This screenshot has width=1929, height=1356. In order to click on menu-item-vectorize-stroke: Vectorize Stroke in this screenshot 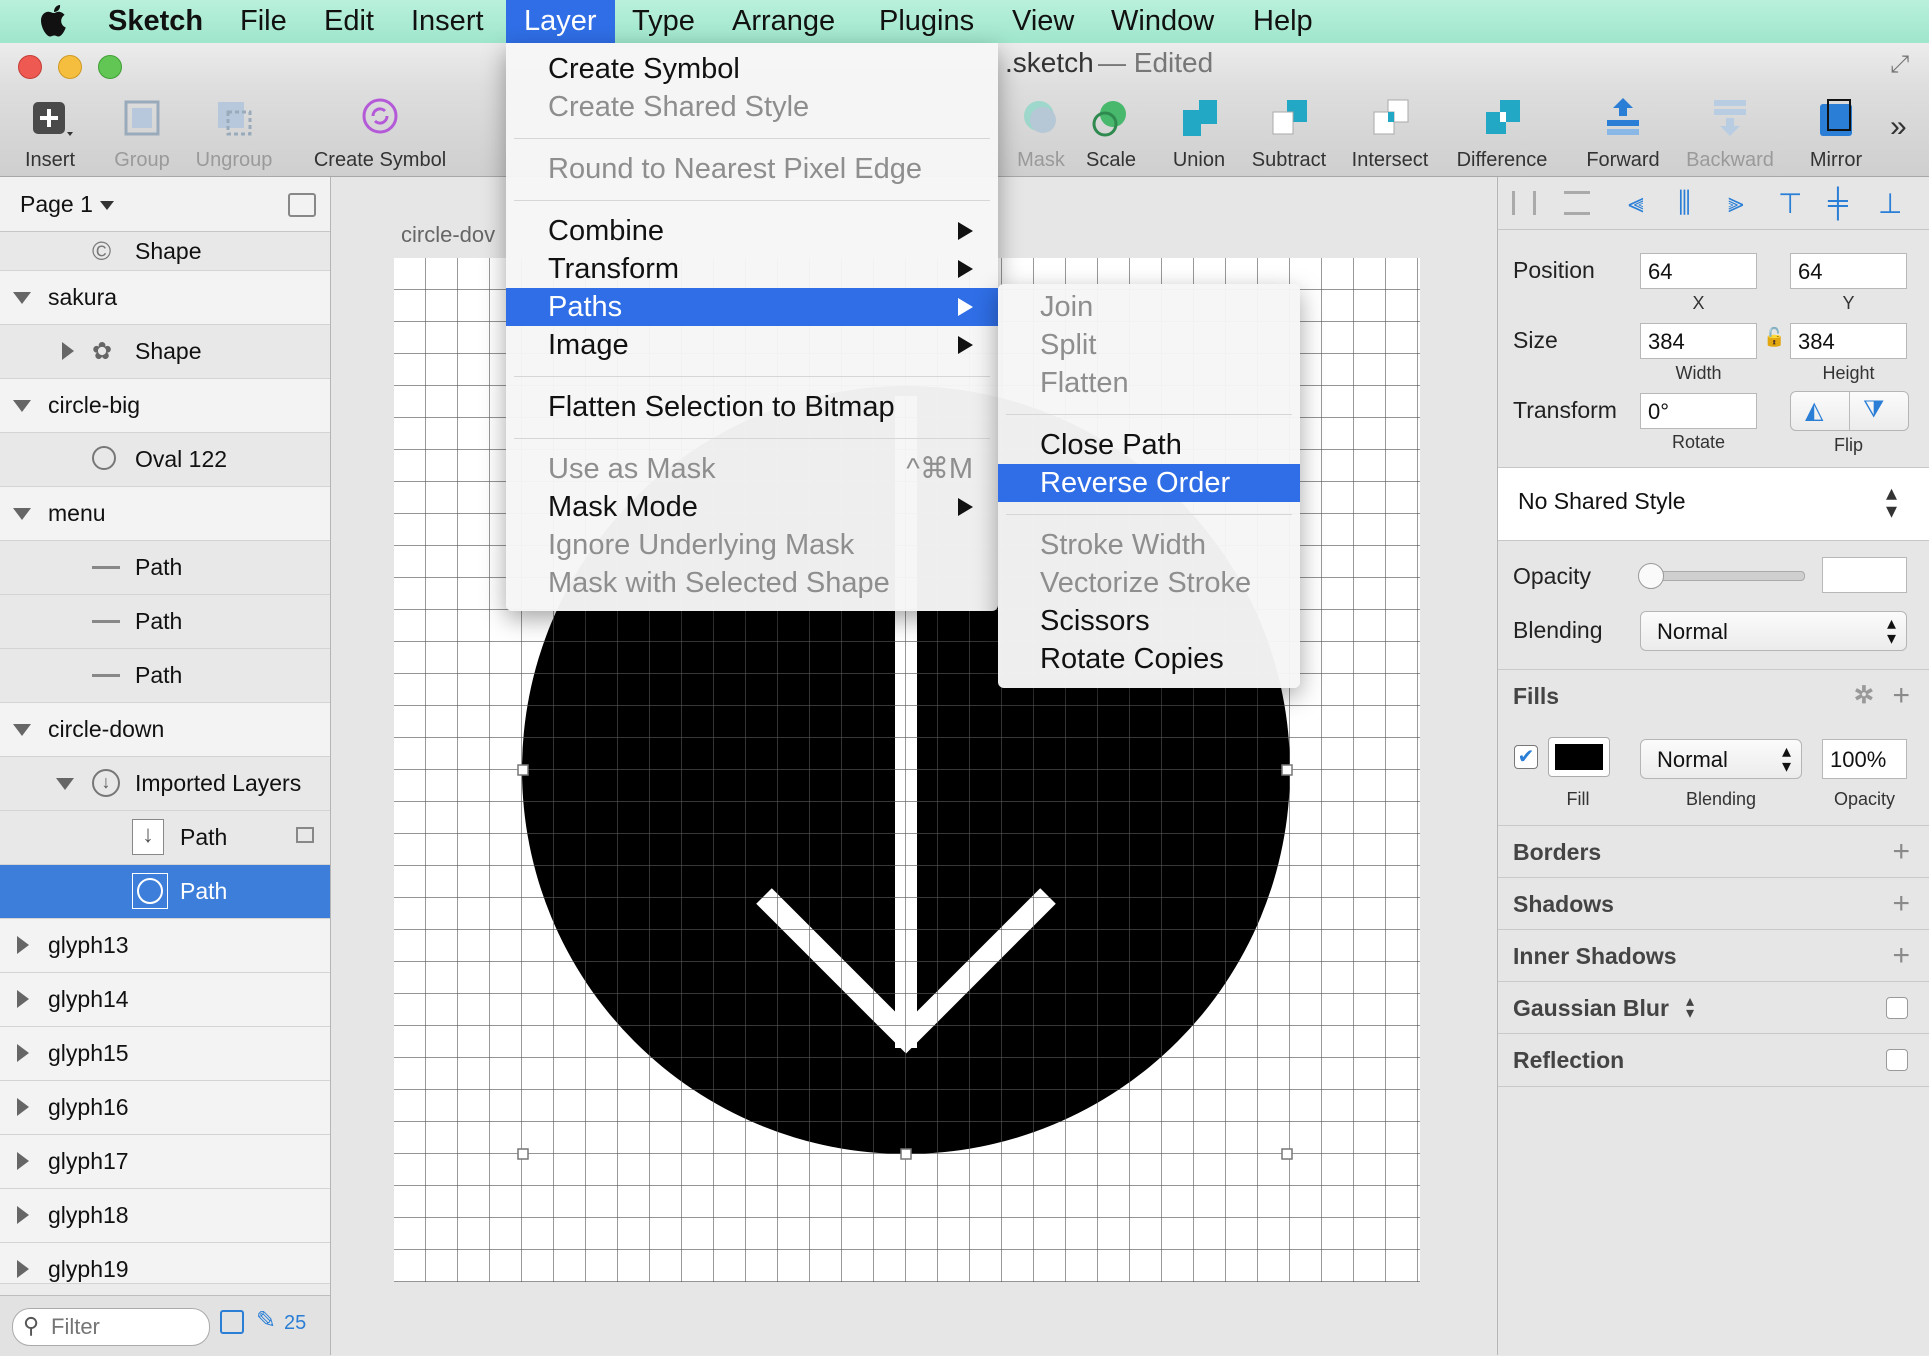, I will do `click(1149, 583)`.